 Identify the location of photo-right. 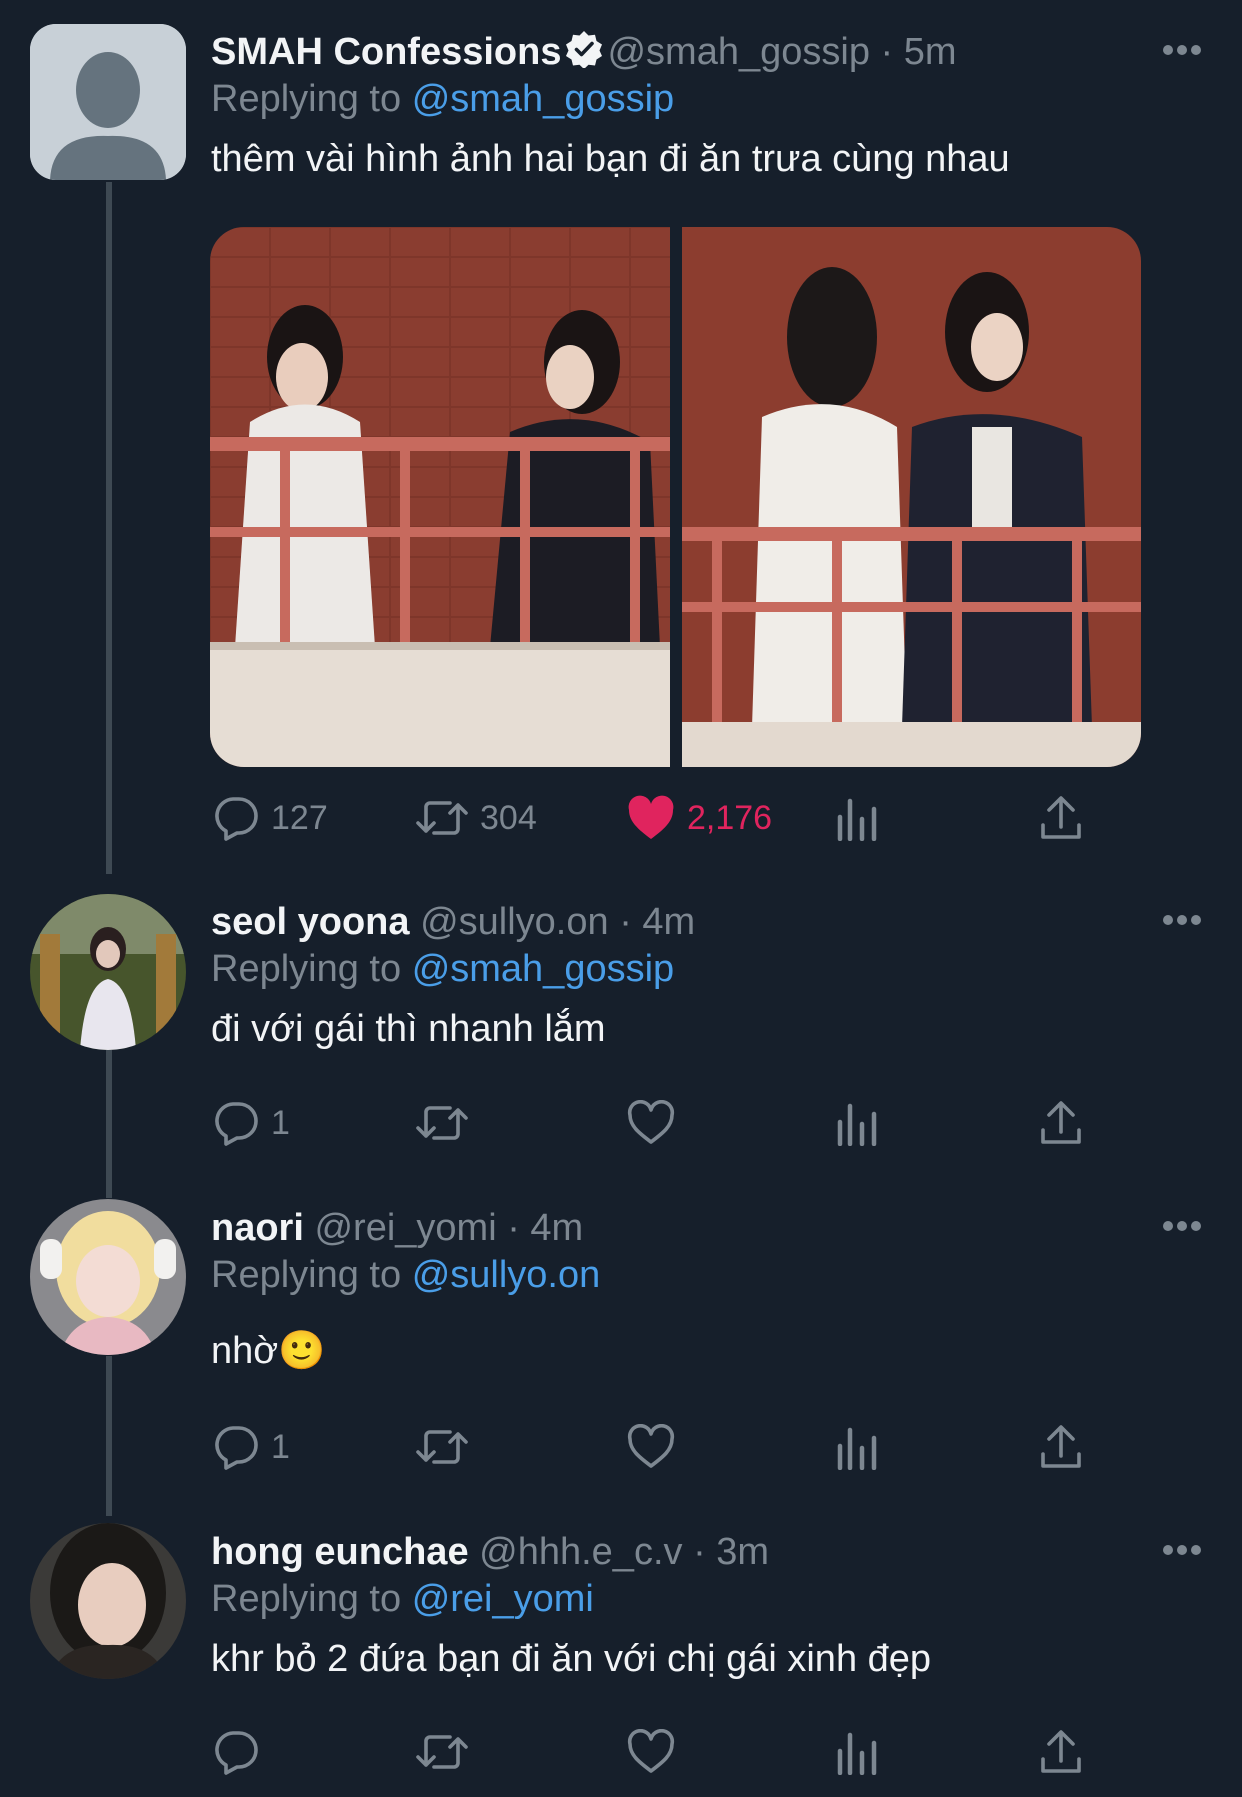
(911, 497).